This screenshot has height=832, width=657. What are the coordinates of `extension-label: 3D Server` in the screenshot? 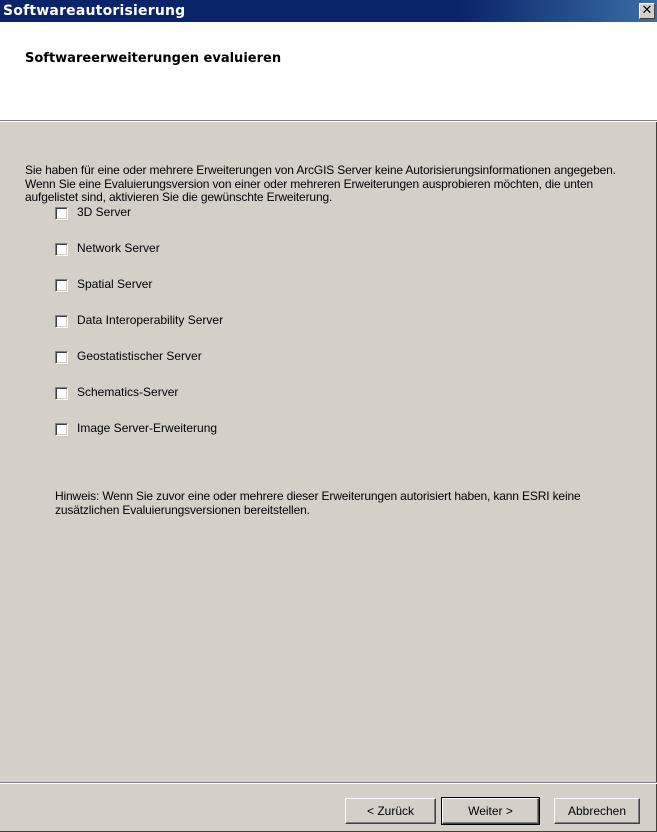 It's located at (104, 212).